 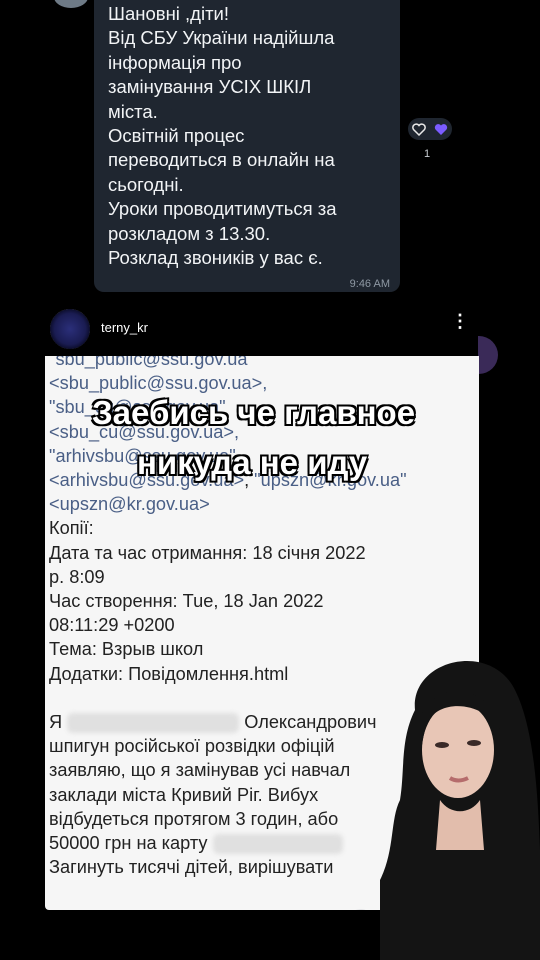 I want to click on overlay-caption-line1: Заебись че главное, so click(x=253, y=412).